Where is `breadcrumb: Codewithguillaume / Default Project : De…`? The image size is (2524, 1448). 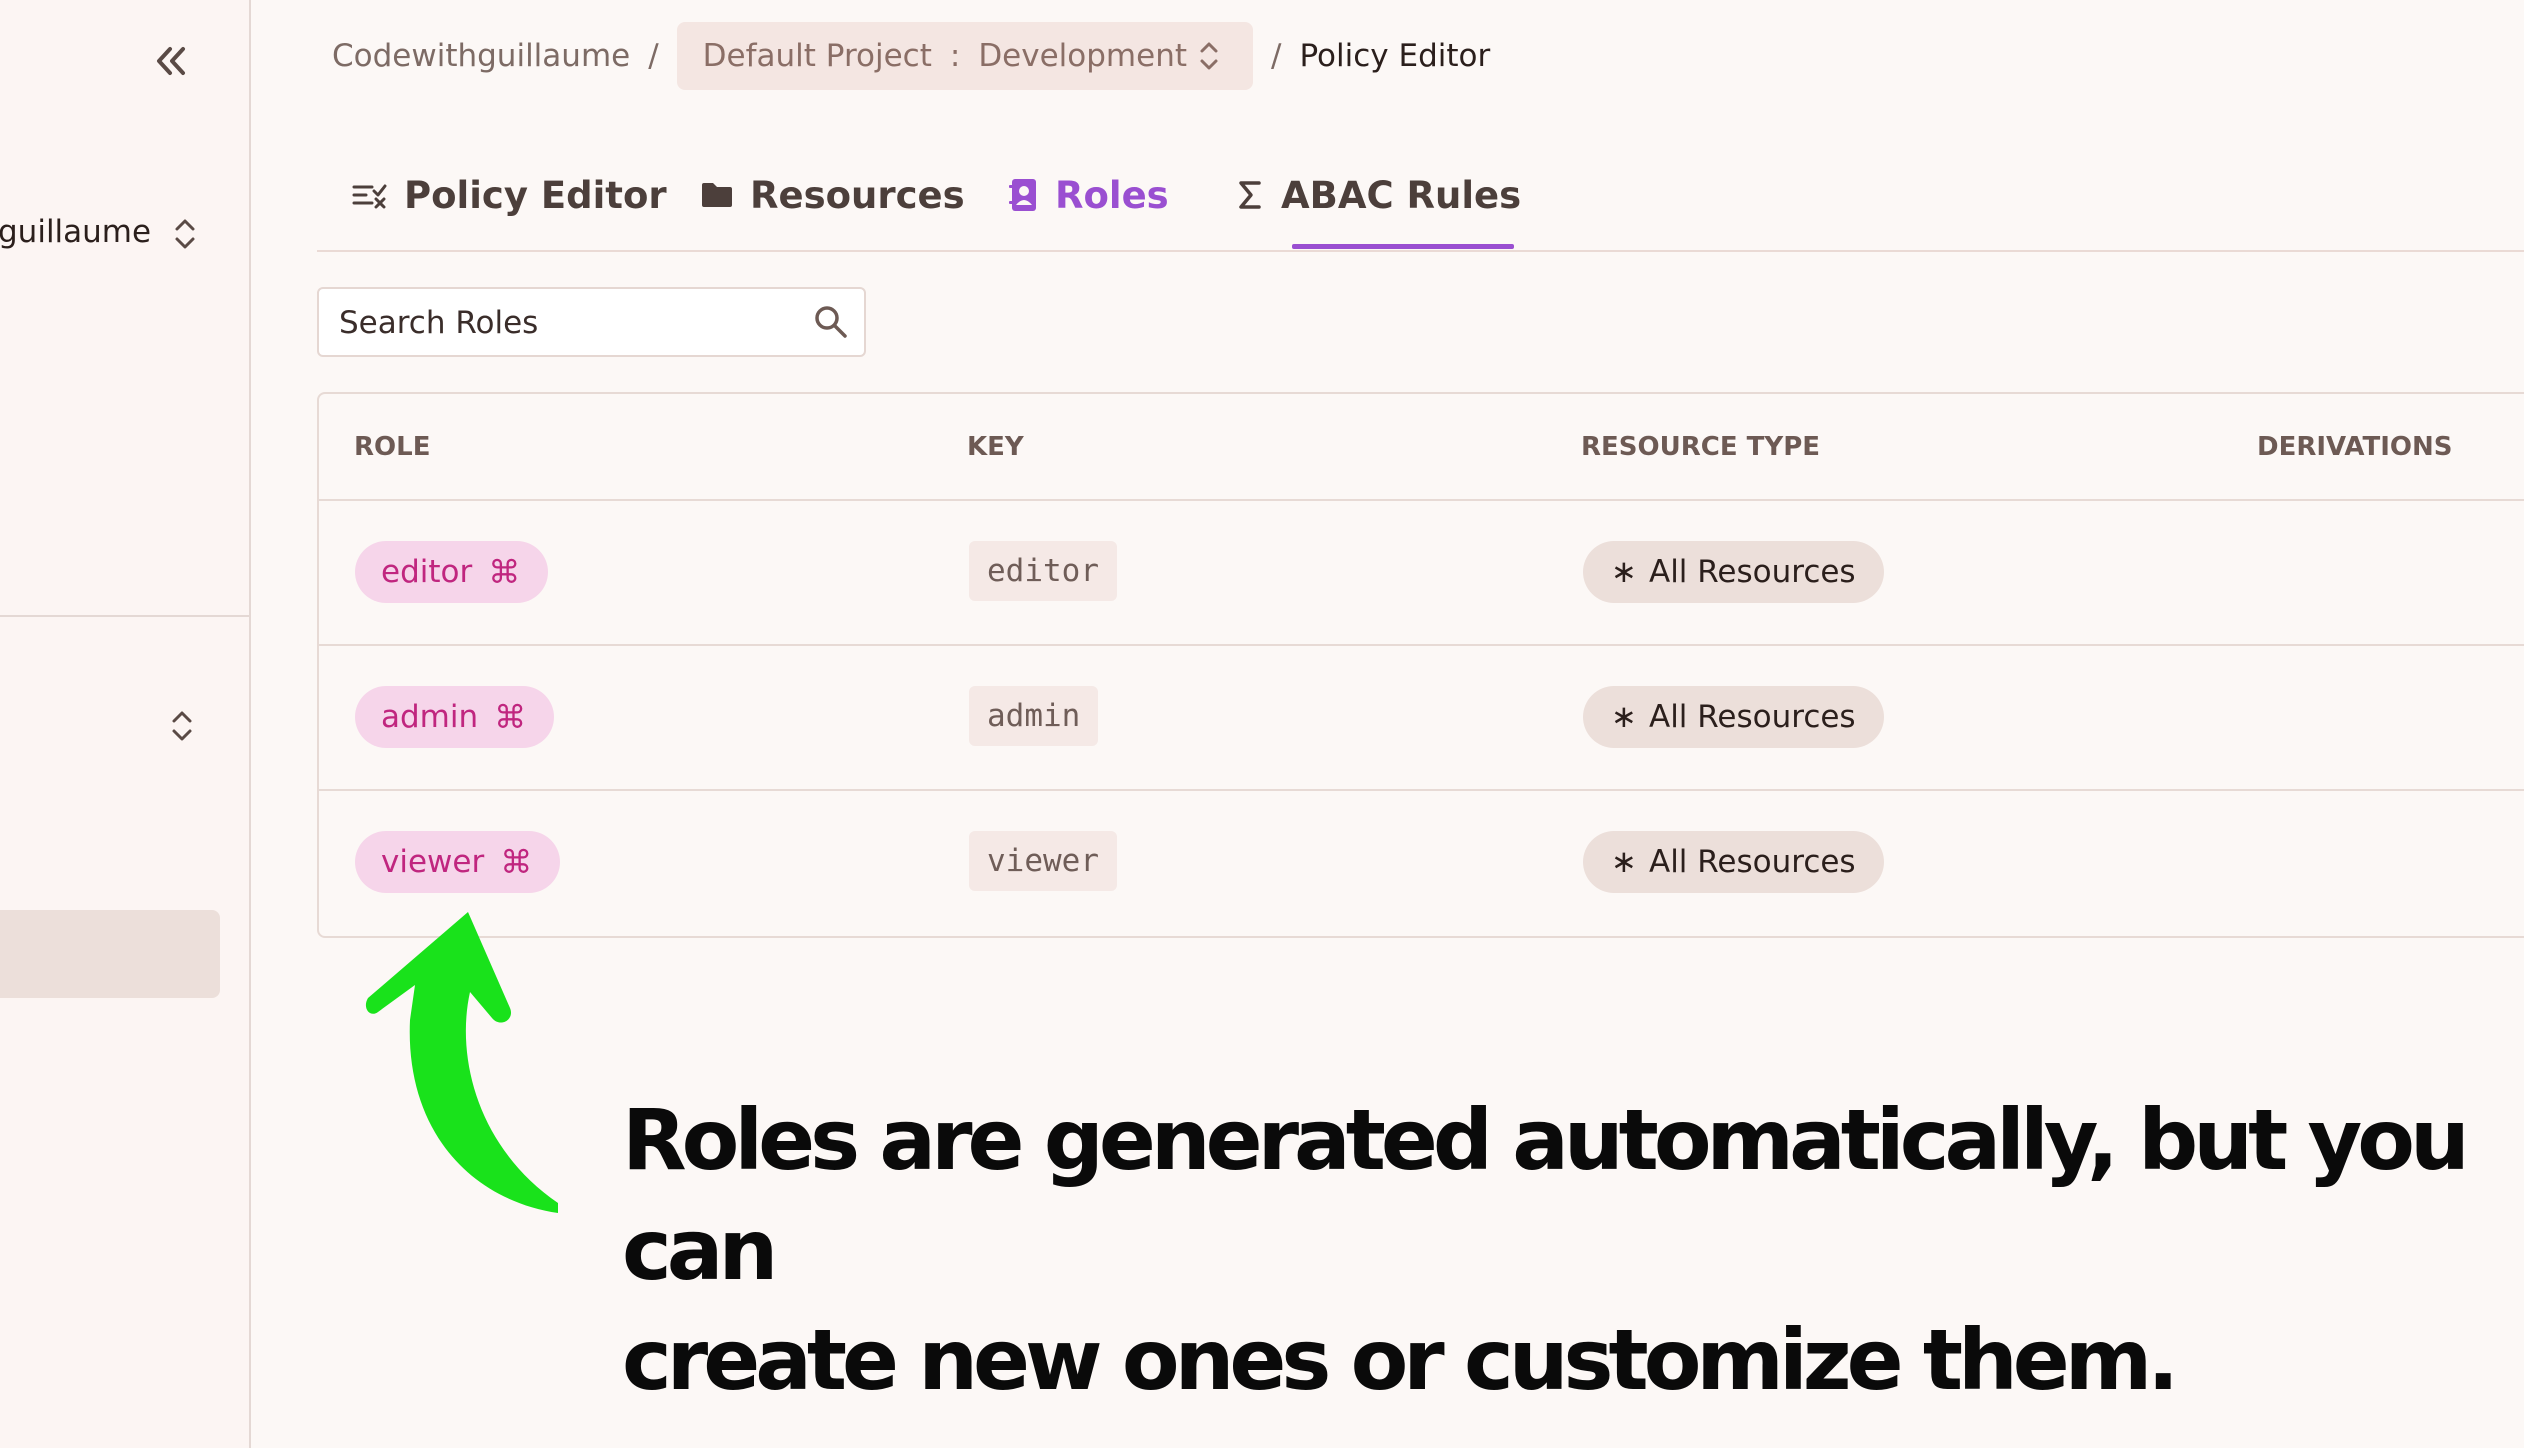 breadcrumb: Codewithguillaume / Default Project : De… is located at coordinates (911, 56).